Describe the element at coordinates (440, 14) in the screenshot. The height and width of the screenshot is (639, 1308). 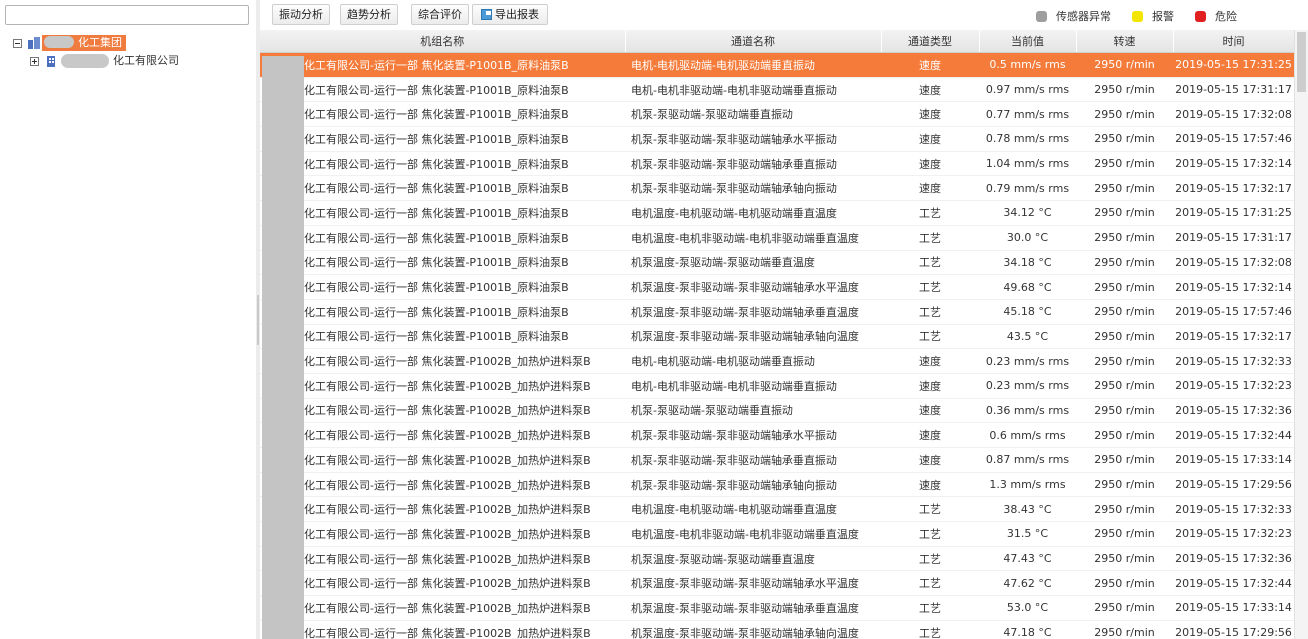
I see `overall-evaluation-button: 综合评价` at that location.